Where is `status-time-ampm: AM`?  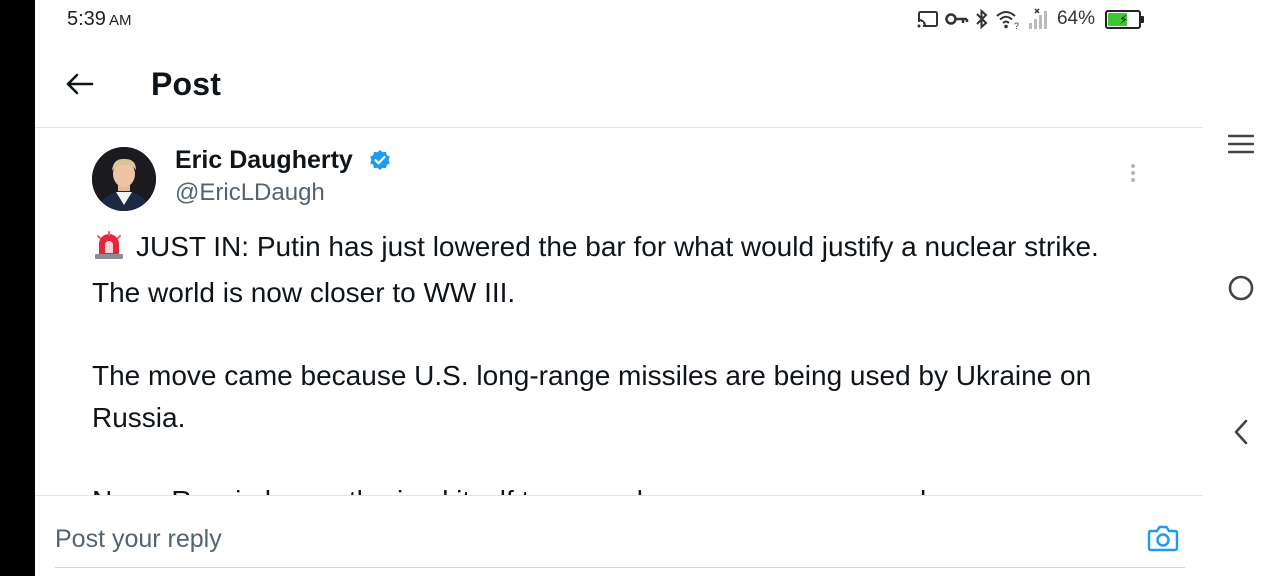
status-time-ampm: AM is located at coordinates (120, 20).